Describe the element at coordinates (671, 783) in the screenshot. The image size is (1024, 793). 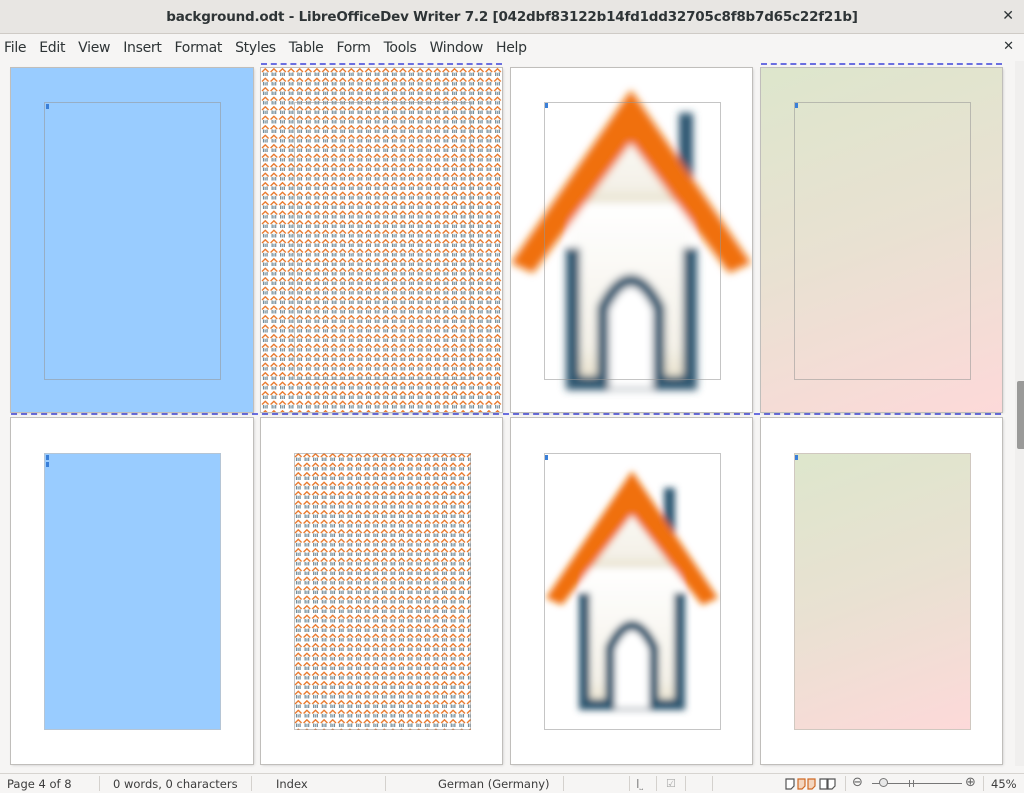
I see `document-modified-icon: ☑` at that location.